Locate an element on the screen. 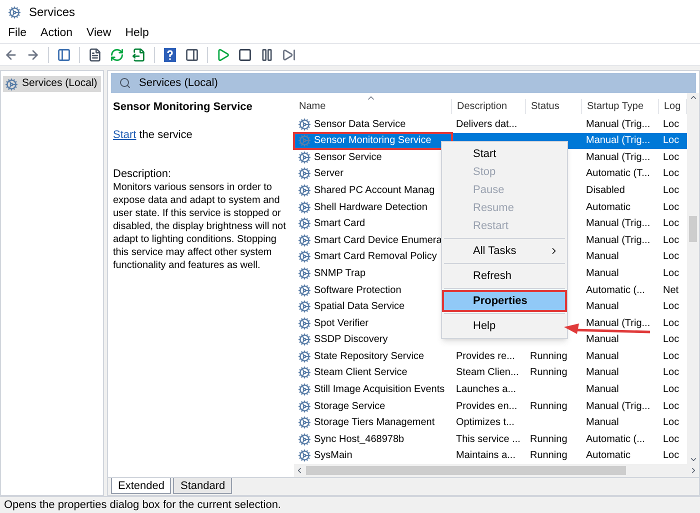 The height and width of the screenshot is (513, 700). description-text: Monitors various sensors in order to expose data and adapt to system and user state. If this service is stopped or disabled, the display brightness will not adapt to lighting conditions. Stopping this service may affect other system functionality and features as well. is located at coordinates (200, 226).